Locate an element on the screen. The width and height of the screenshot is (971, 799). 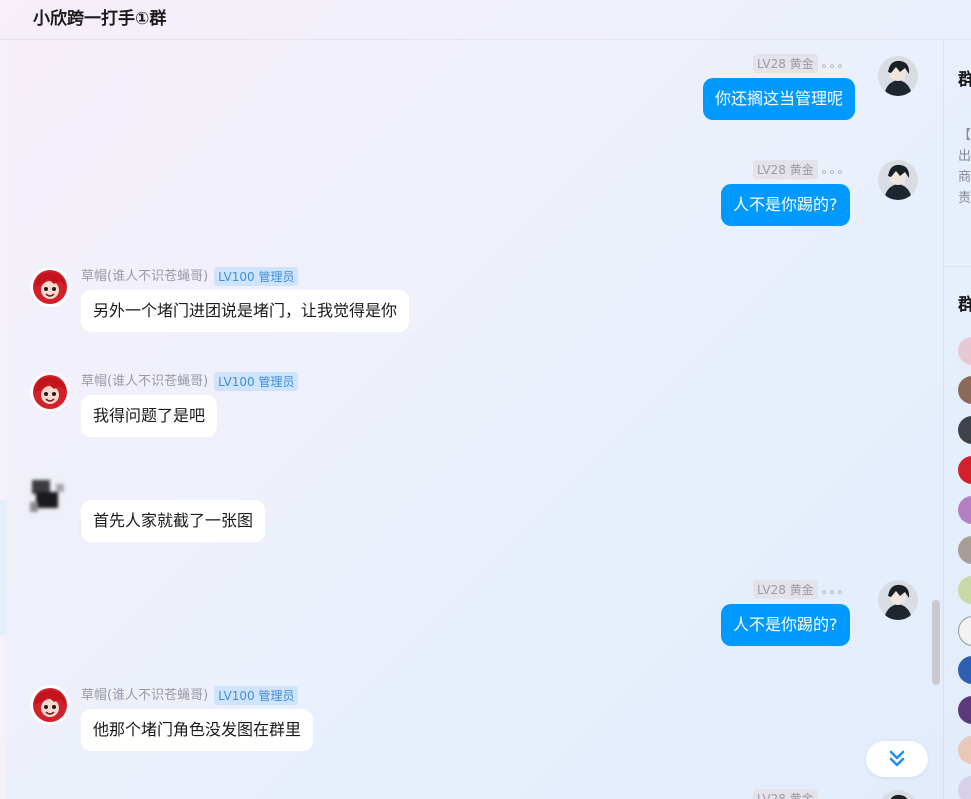
members-title: 群 is located at coordinates (964, 302).